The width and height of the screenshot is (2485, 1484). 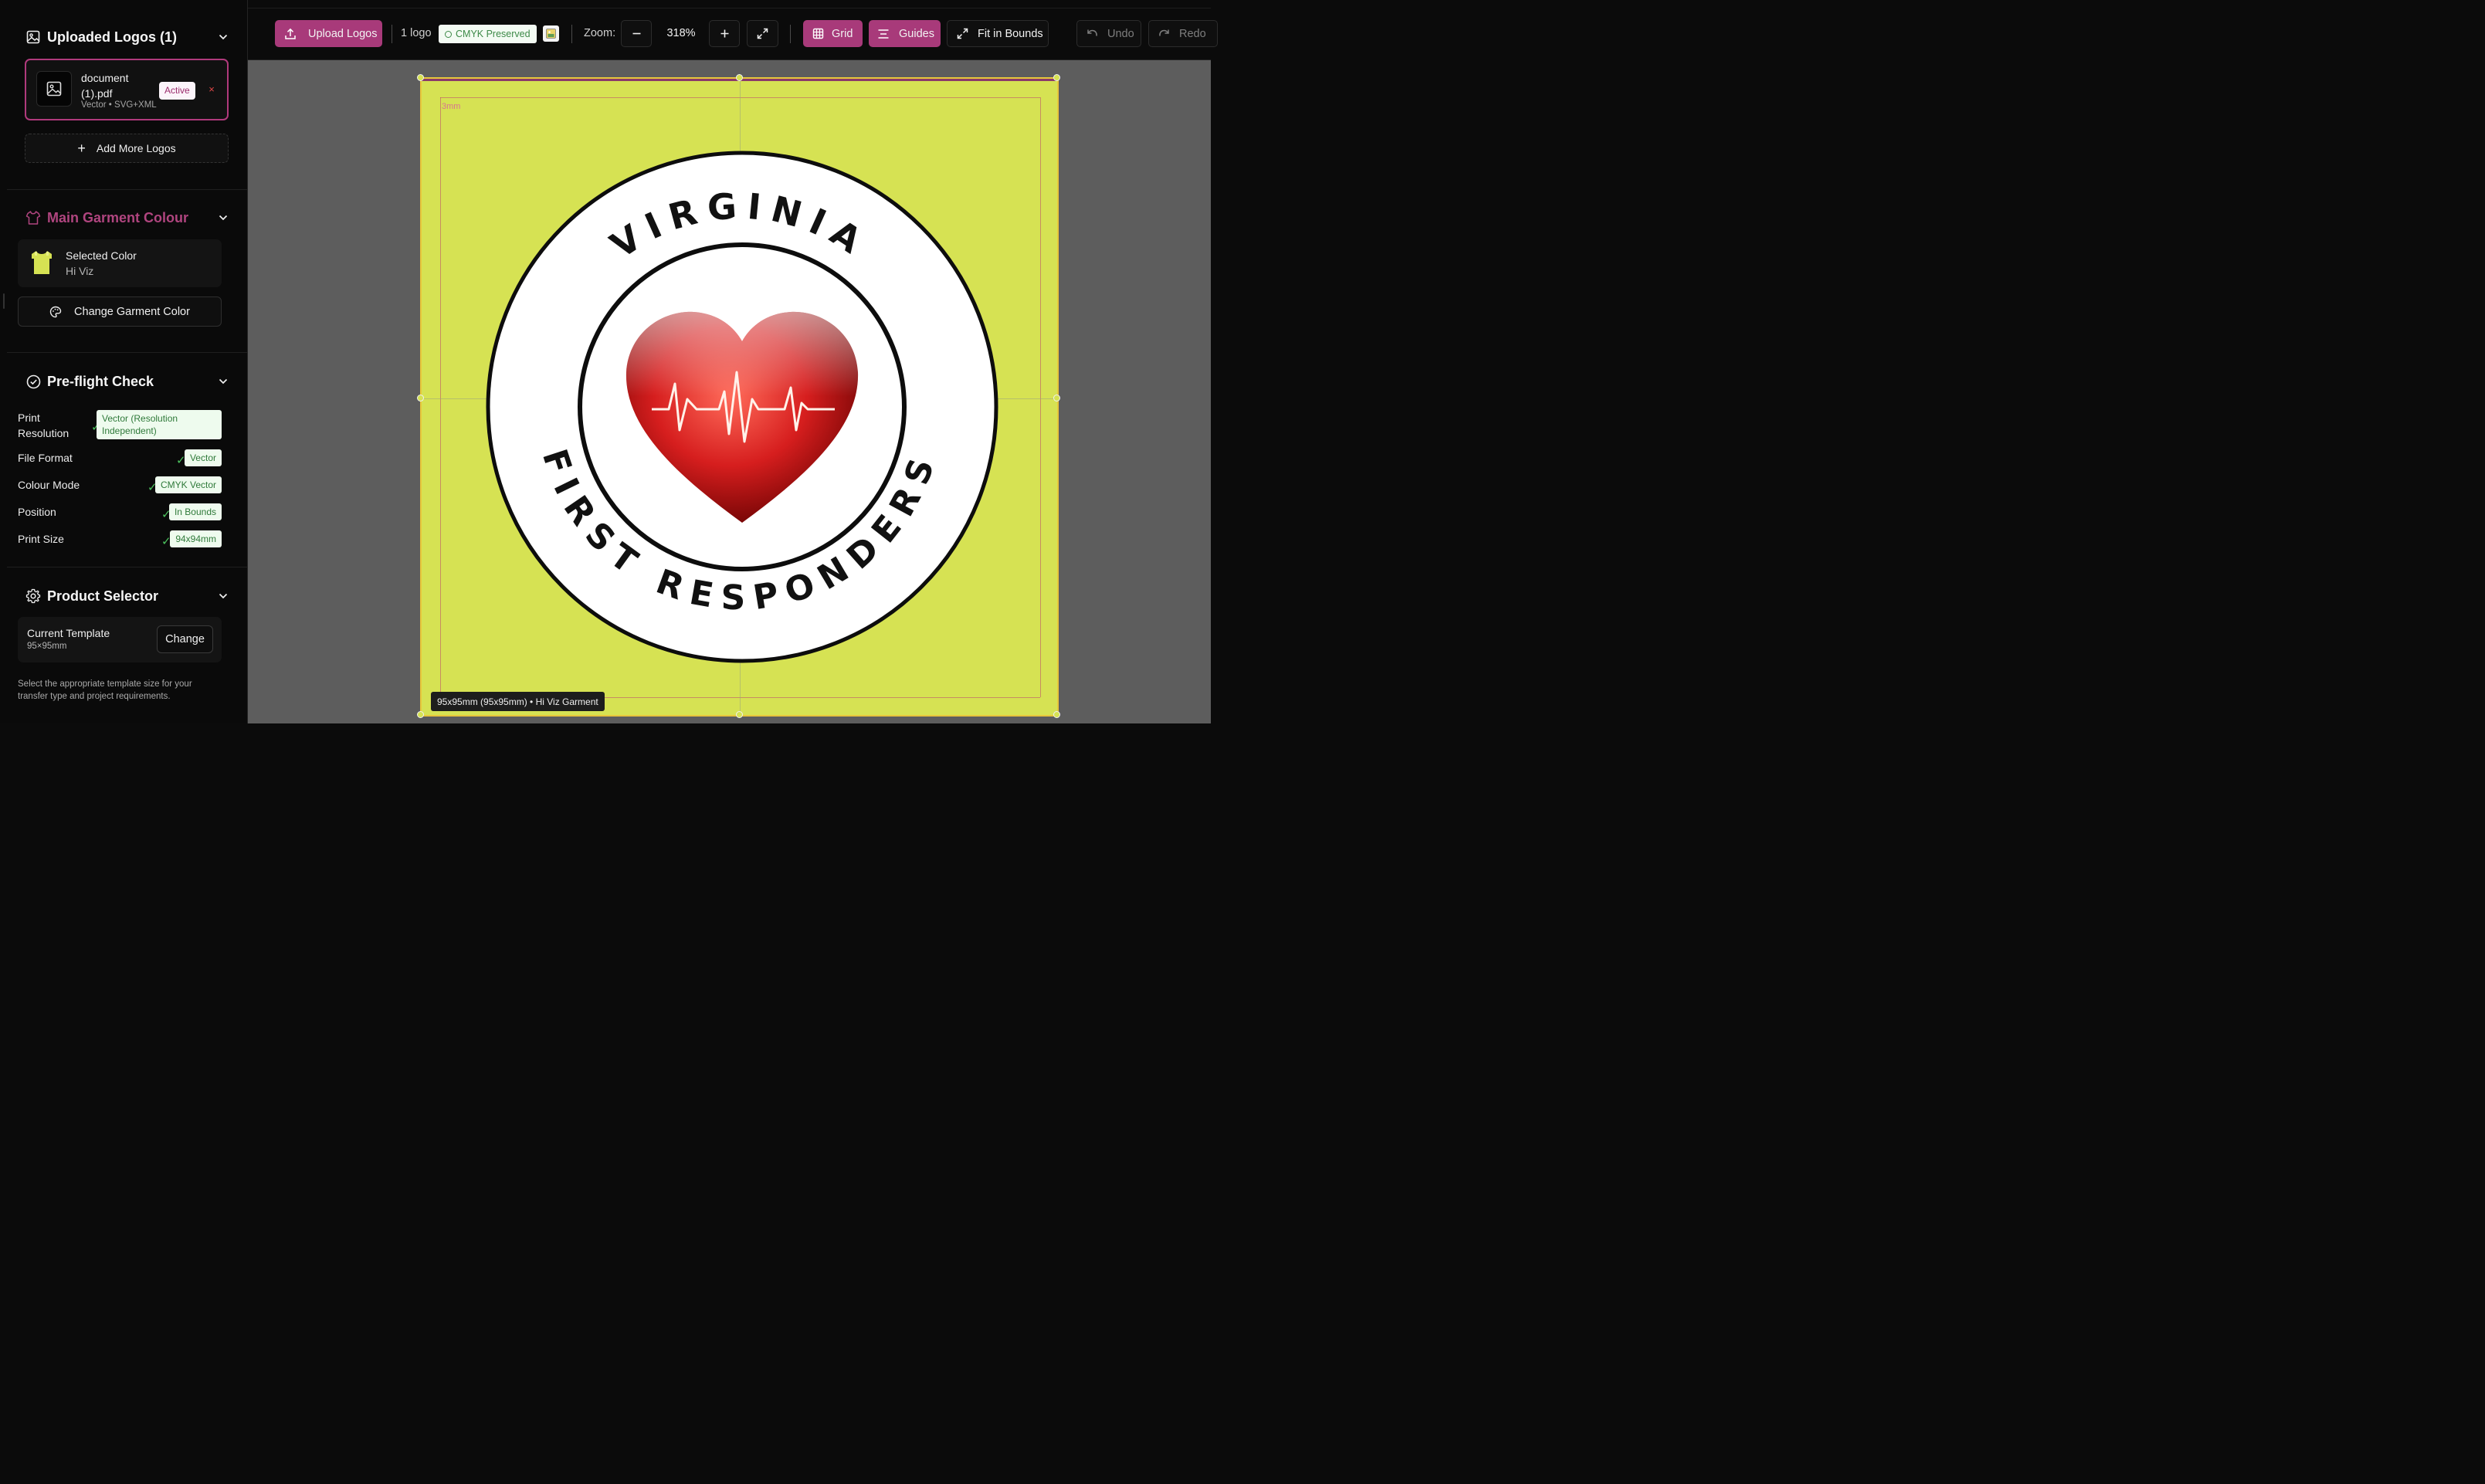 What do you see at coordinates (47, 646) in the screenshot?
I see `current-template-value: 95×95mm` at bounding box center [47, 646].